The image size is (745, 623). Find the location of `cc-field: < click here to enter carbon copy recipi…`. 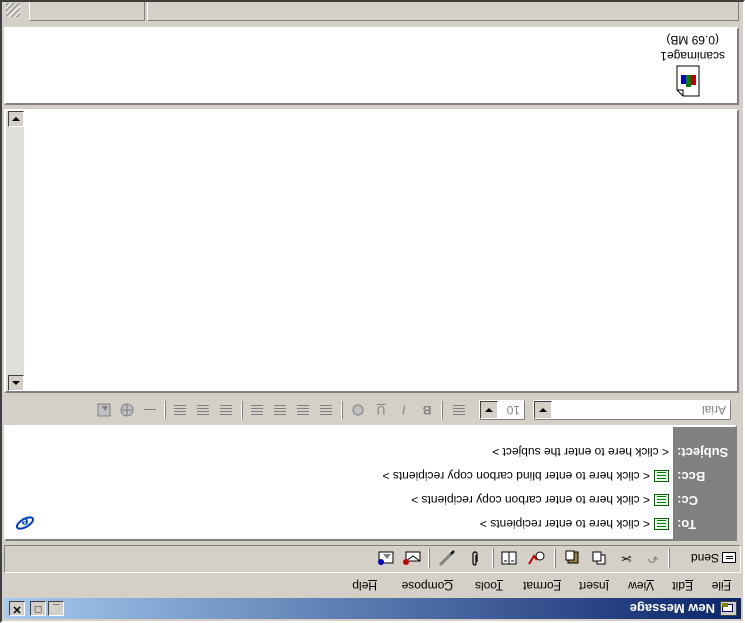

cc-field: < click here to enter carbon copy recipi… is located at coordinates (540, 500).